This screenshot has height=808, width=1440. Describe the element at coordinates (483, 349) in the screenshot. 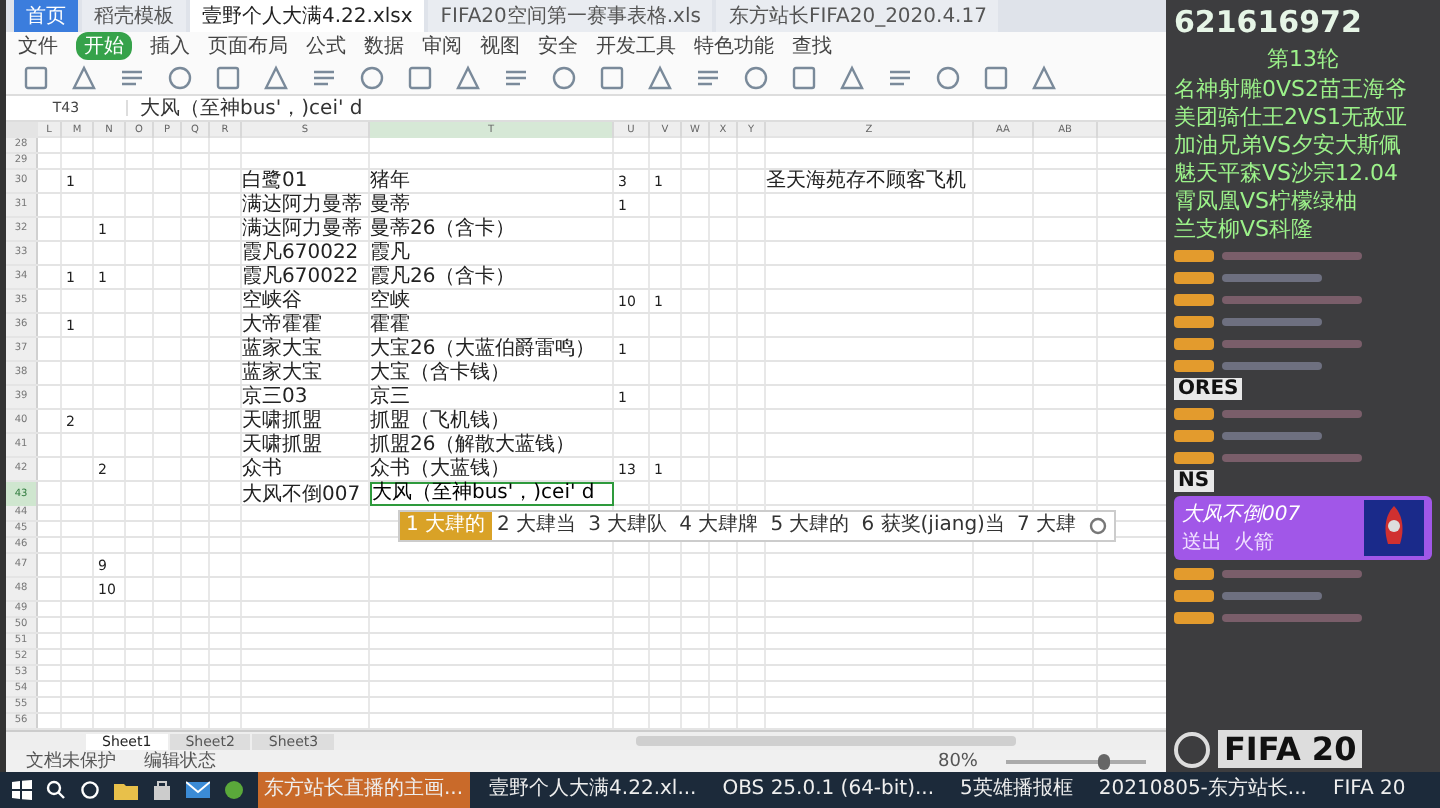

I see `table-cell: 大宝26（大蓝伯爵雷鸣）` at that location.